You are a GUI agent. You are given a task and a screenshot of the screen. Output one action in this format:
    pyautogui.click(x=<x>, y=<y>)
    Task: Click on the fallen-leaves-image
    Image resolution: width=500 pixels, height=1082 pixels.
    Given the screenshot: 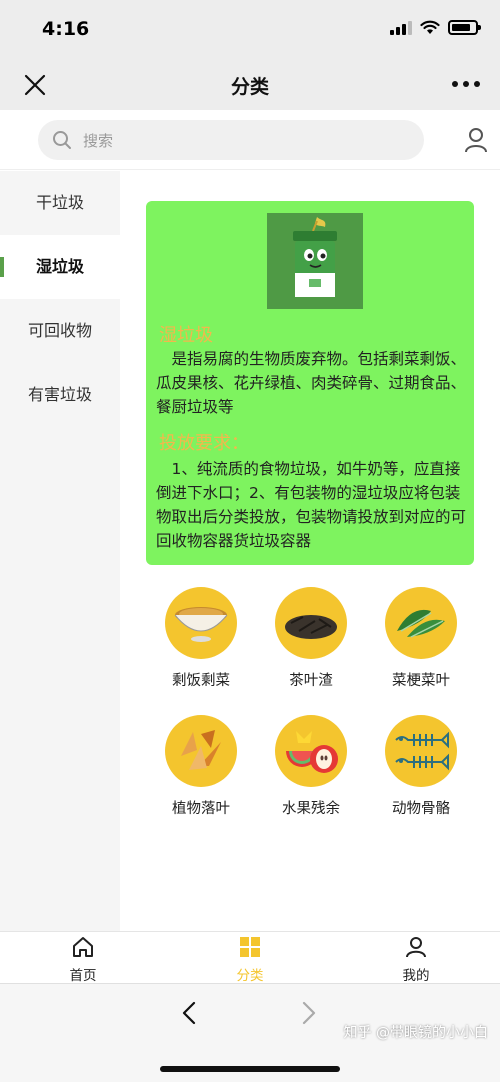 What is the action you would take?
    pyautogui.click(x=201, y=751)
    